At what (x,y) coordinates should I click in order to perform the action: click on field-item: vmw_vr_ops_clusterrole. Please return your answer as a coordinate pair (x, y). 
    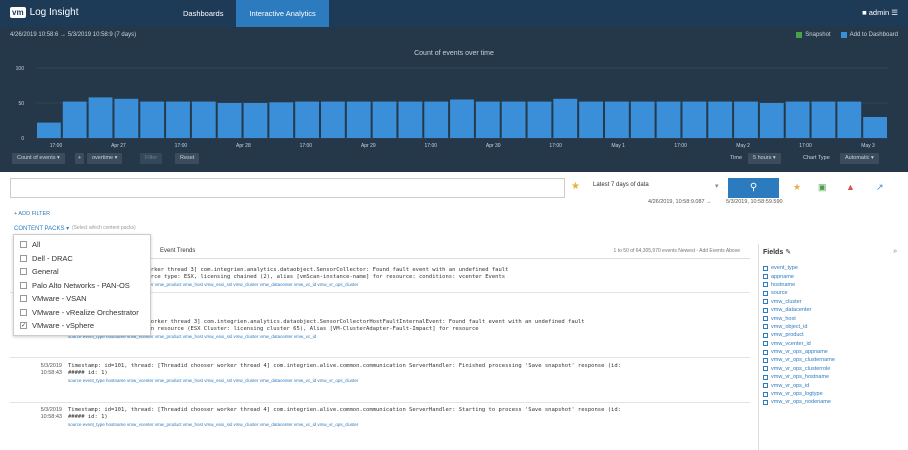
    Looking at the image, I should click on (799, 369).